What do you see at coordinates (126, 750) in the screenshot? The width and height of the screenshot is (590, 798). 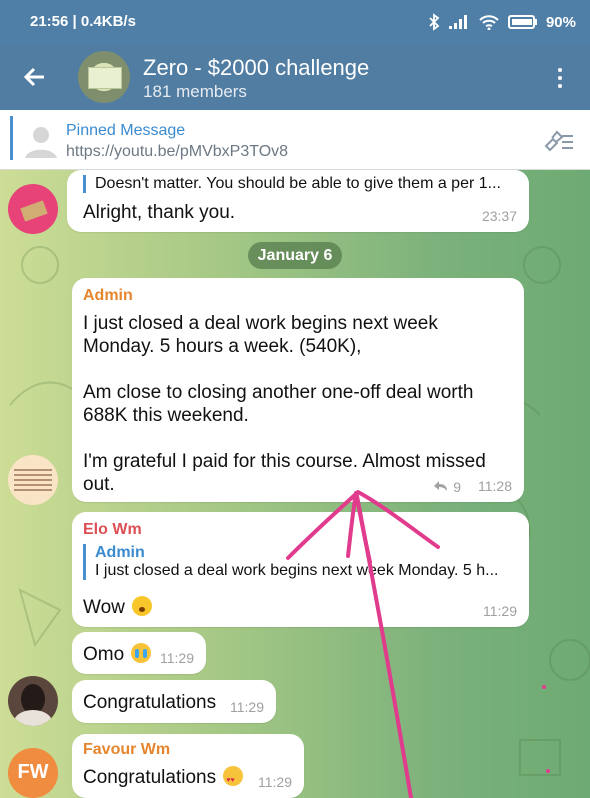 I see `sender-name-favour: Favour Wm` at bounding box center [126, 750].